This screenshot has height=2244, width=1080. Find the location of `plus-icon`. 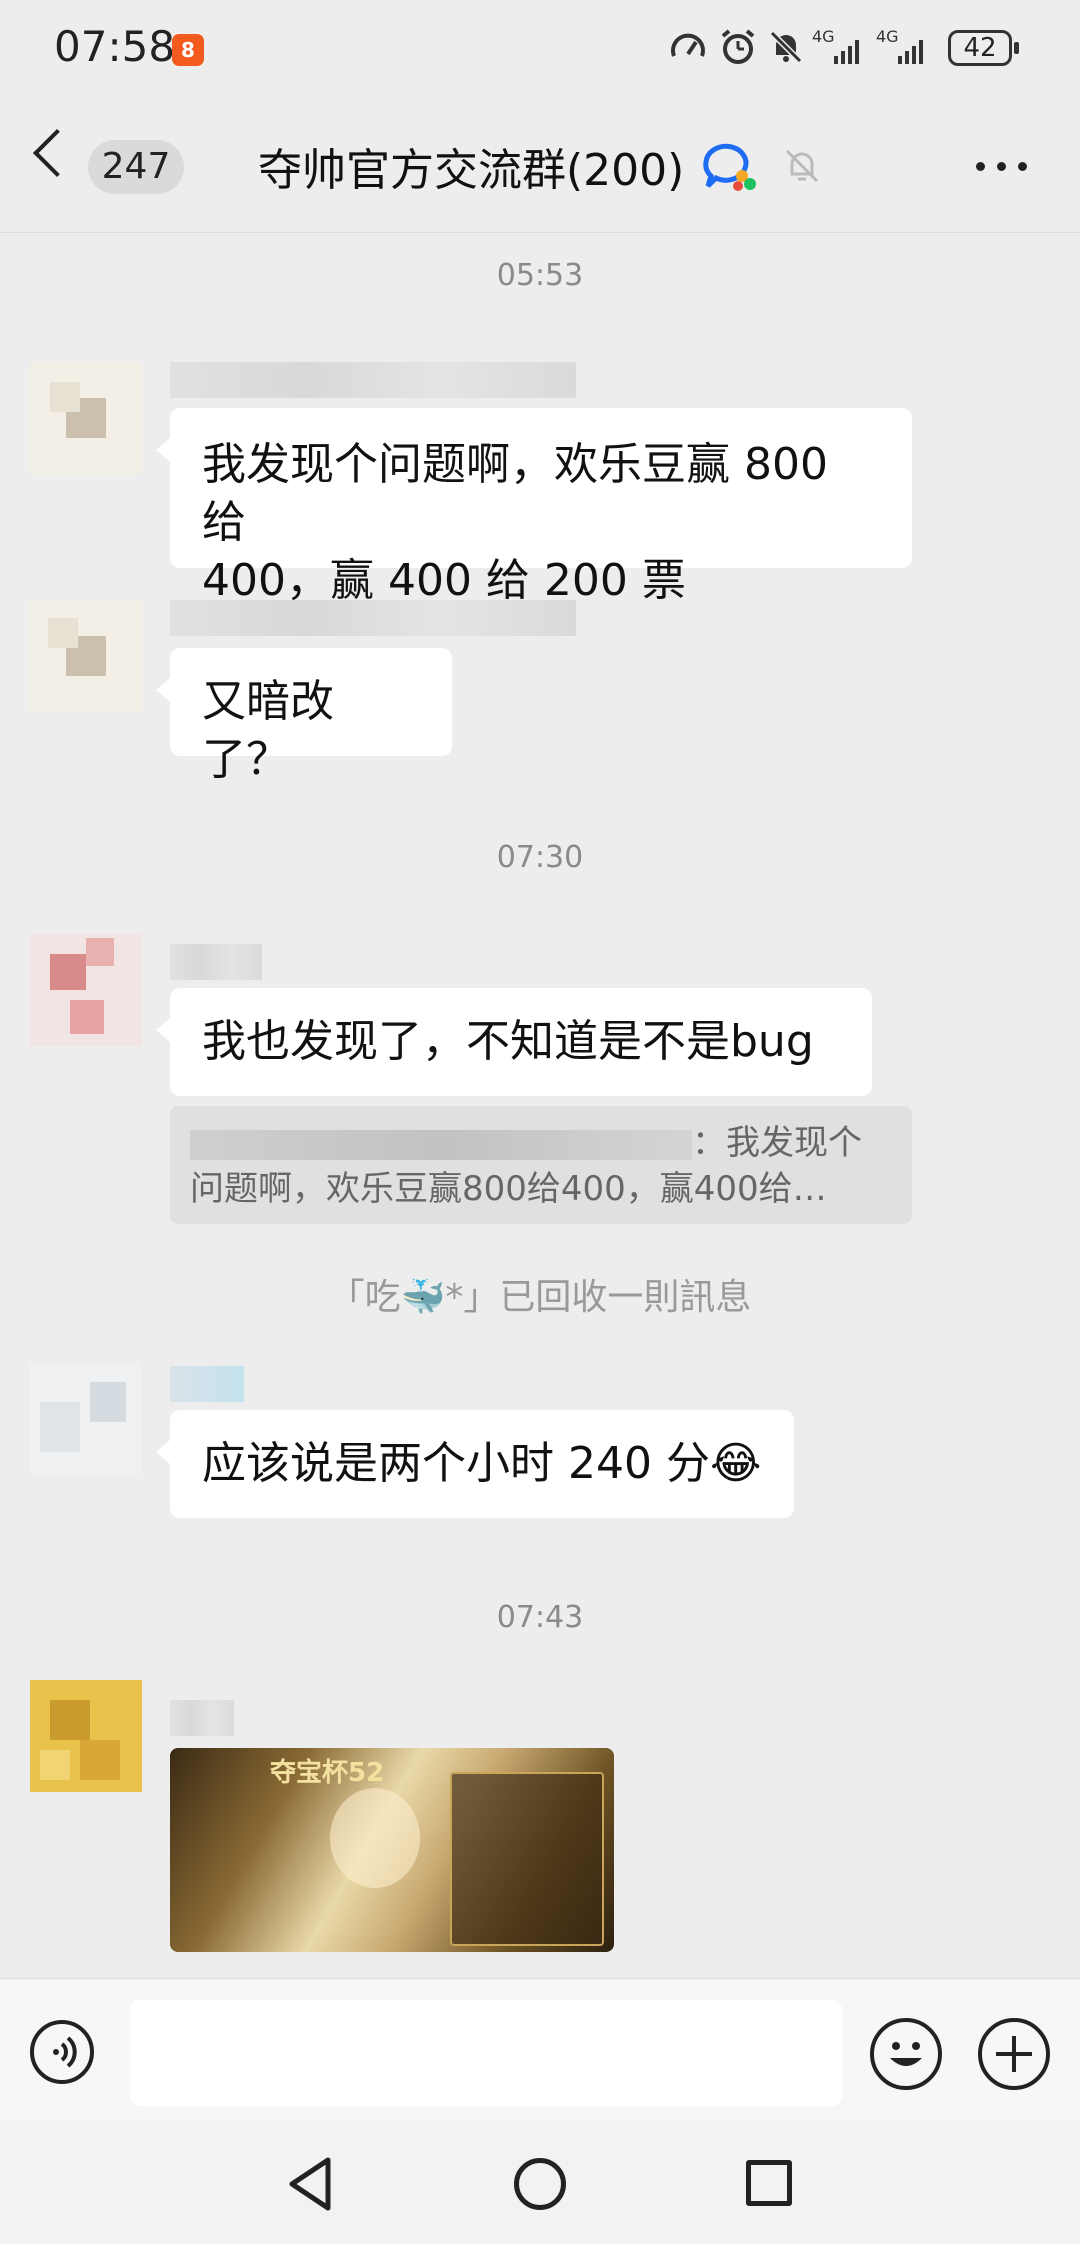

plus-icon is located at coordinates (1014, 2054).